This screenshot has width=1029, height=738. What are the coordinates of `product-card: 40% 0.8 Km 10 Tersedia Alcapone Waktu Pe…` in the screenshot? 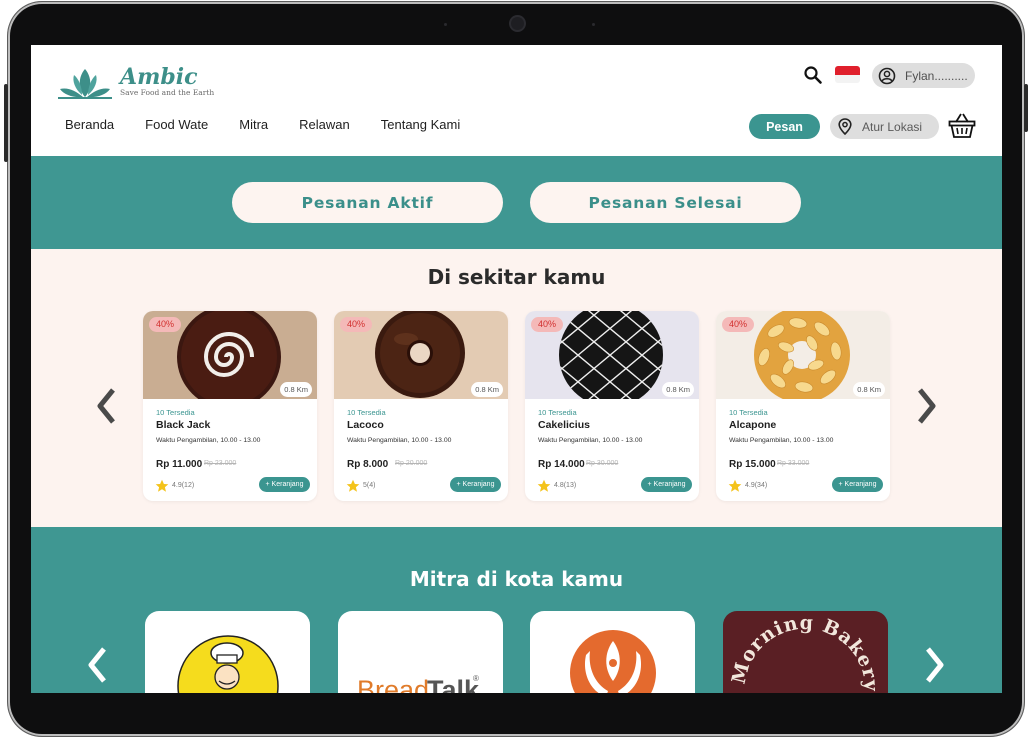 It's located at (803, 406).